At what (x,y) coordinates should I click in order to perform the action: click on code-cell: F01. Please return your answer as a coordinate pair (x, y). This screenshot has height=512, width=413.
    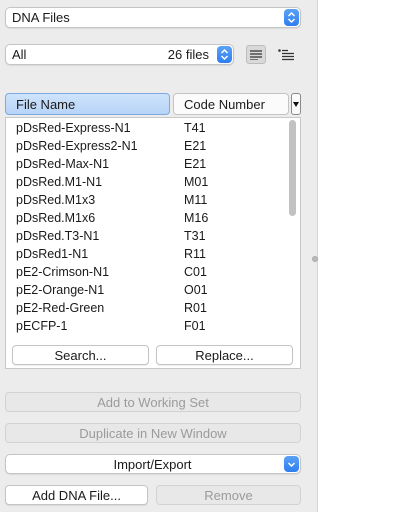
    Looking at the image, I should click on (195, 326).